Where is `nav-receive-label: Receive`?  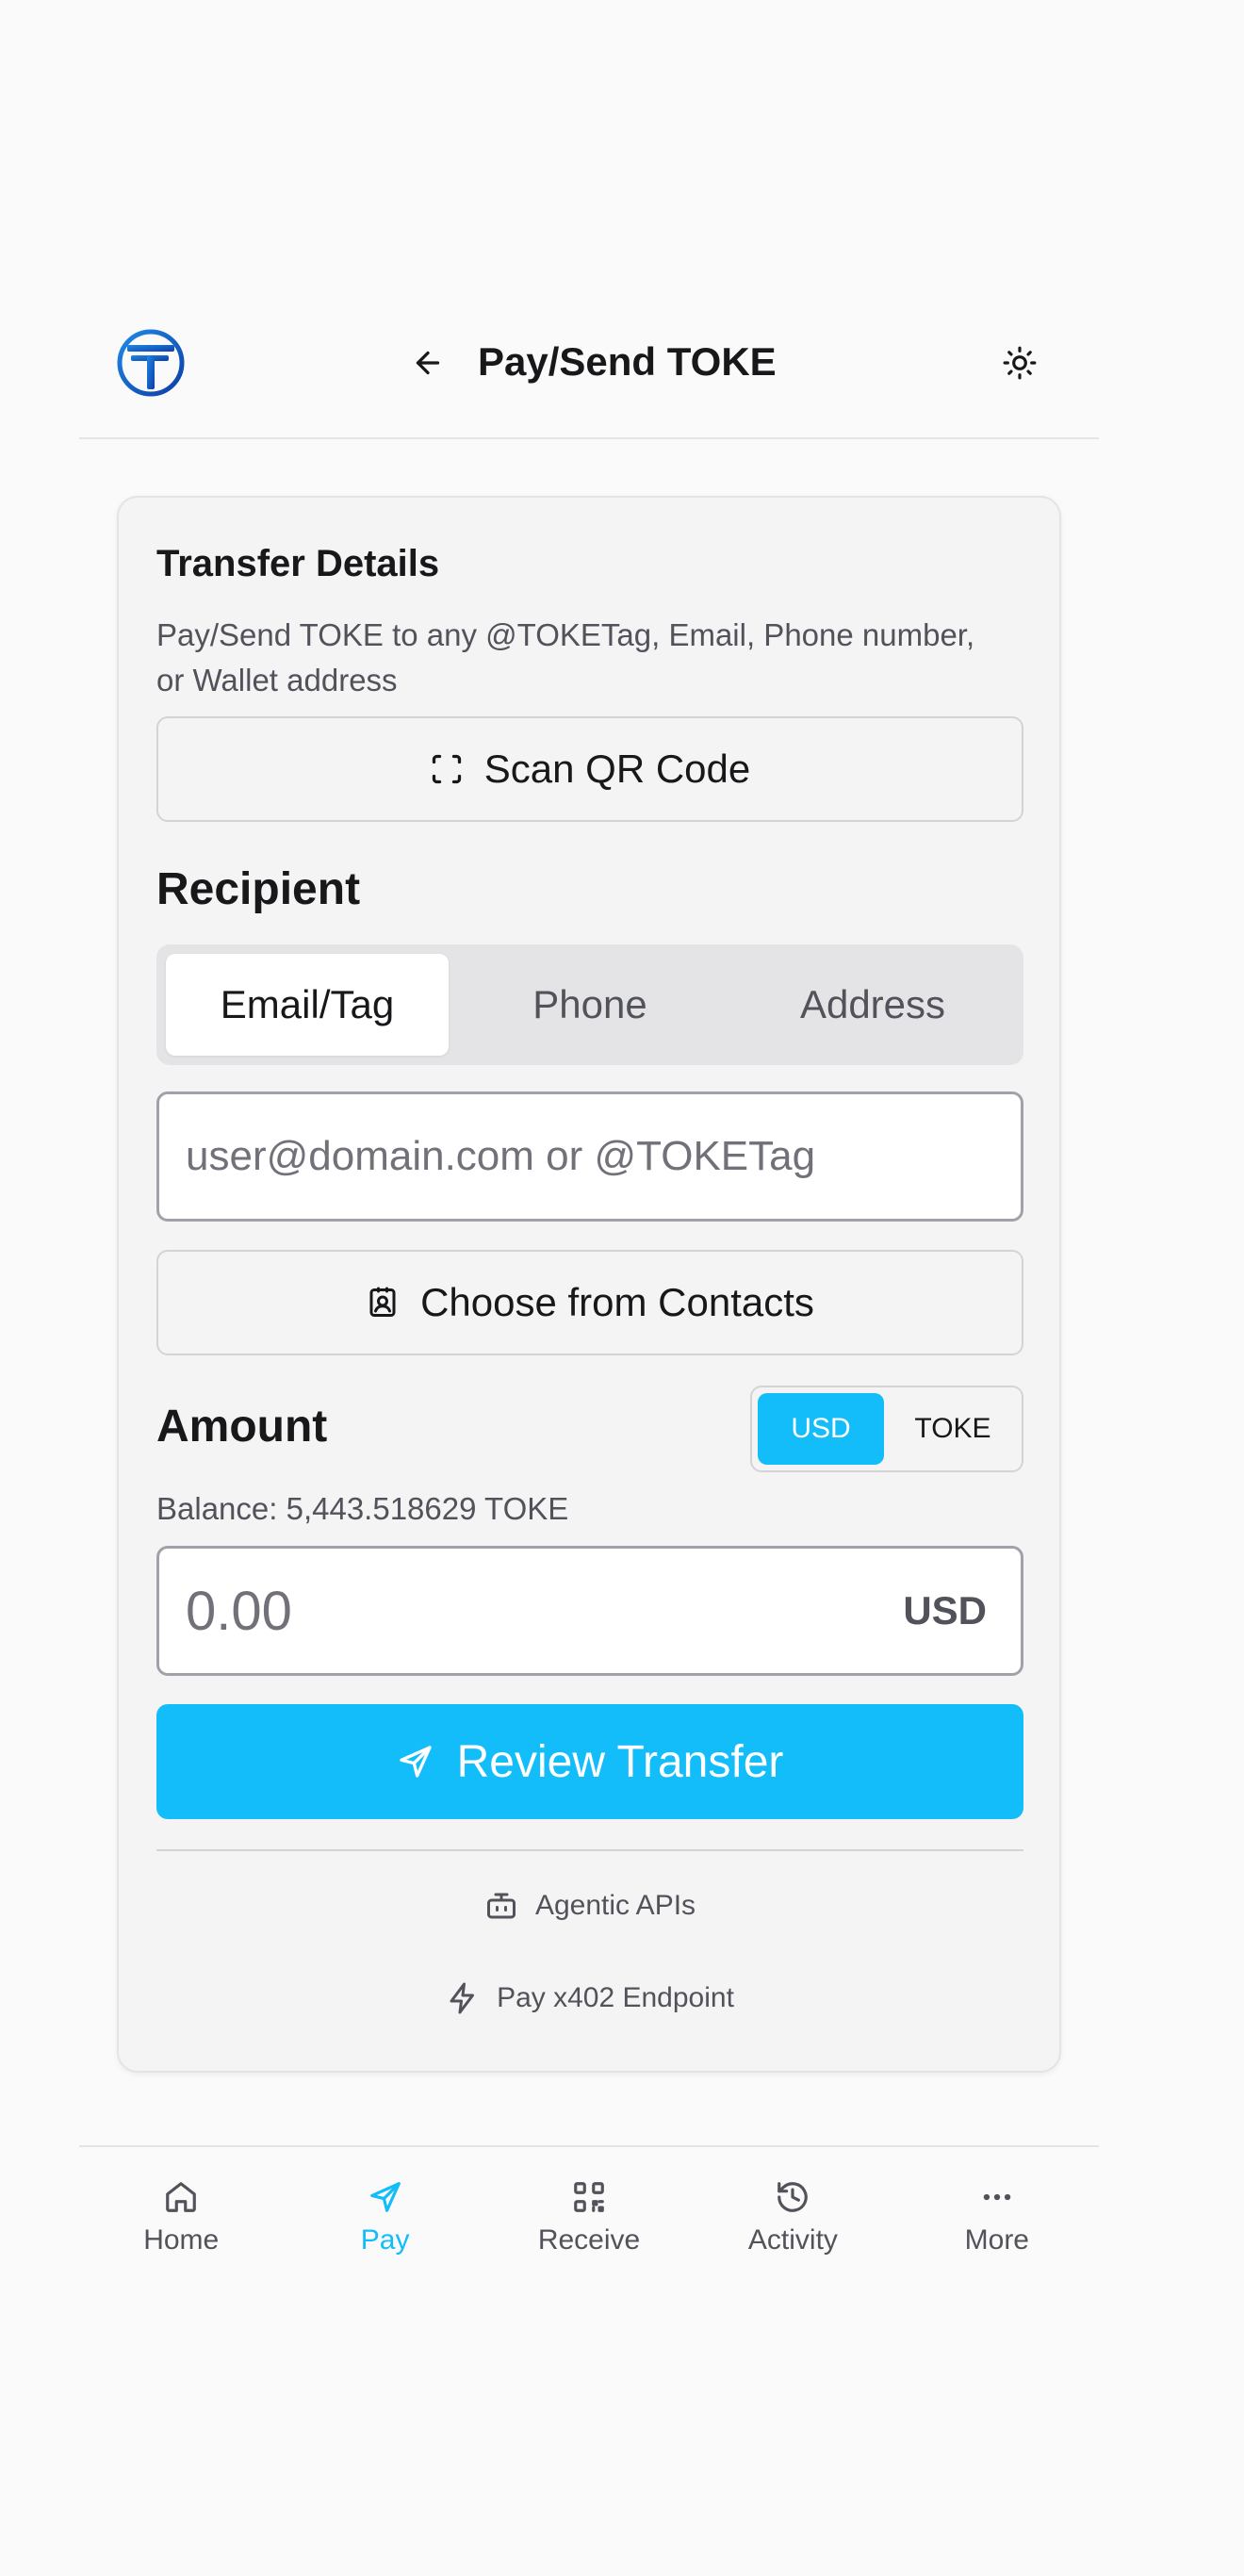 nav-receive-label: Receive is located at coordinates (589, 2240).